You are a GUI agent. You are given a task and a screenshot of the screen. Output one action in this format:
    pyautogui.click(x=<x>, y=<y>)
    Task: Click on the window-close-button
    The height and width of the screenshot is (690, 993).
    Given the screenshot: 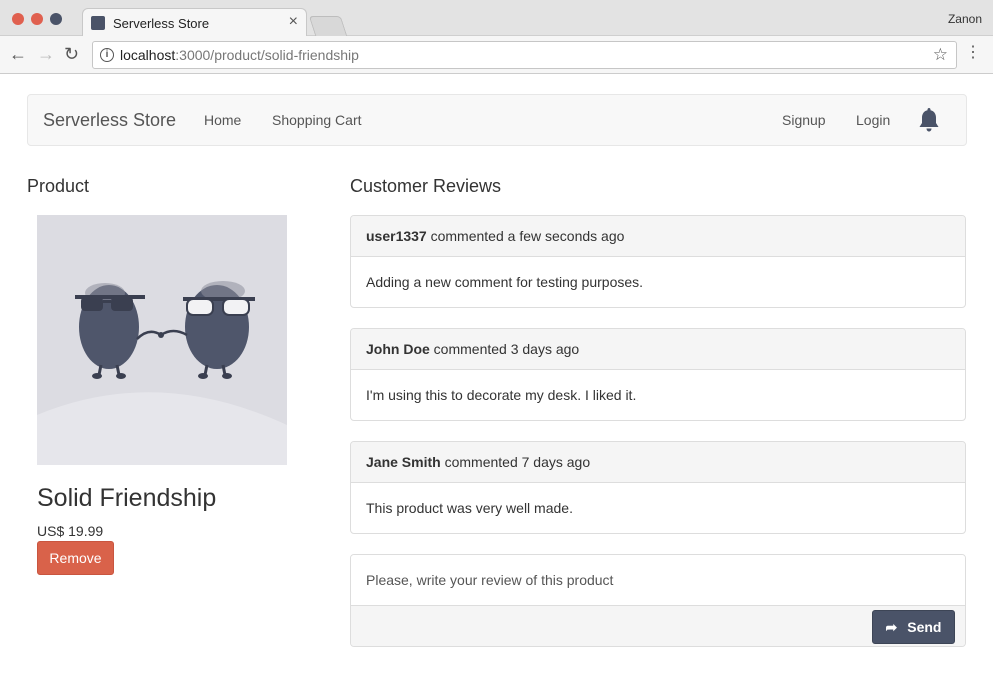 What is the action you would take?
    pyautogui.click(x=18, y=19)
    